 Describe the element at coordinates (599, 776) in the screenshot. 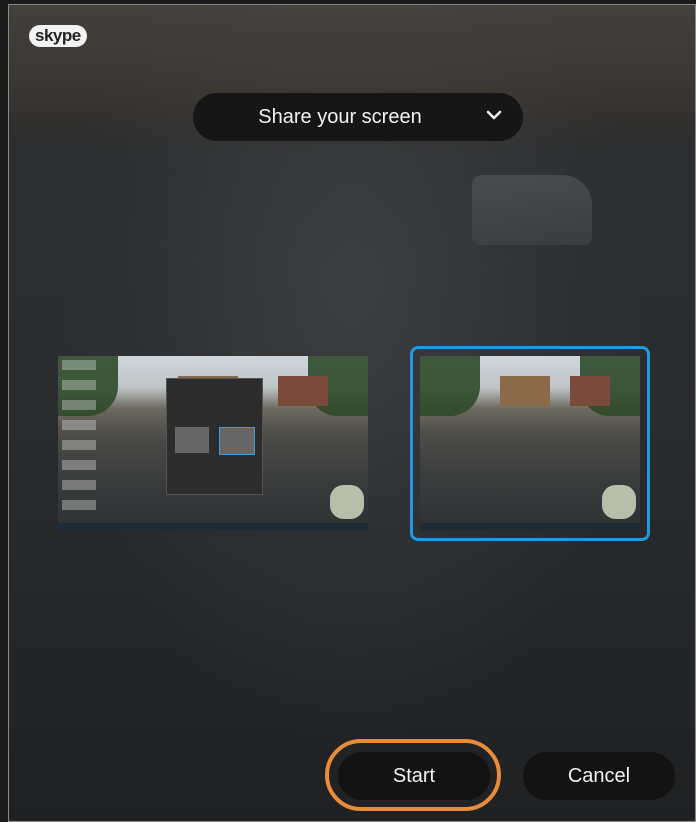

I see `cancel-button: Cancel` at that location.